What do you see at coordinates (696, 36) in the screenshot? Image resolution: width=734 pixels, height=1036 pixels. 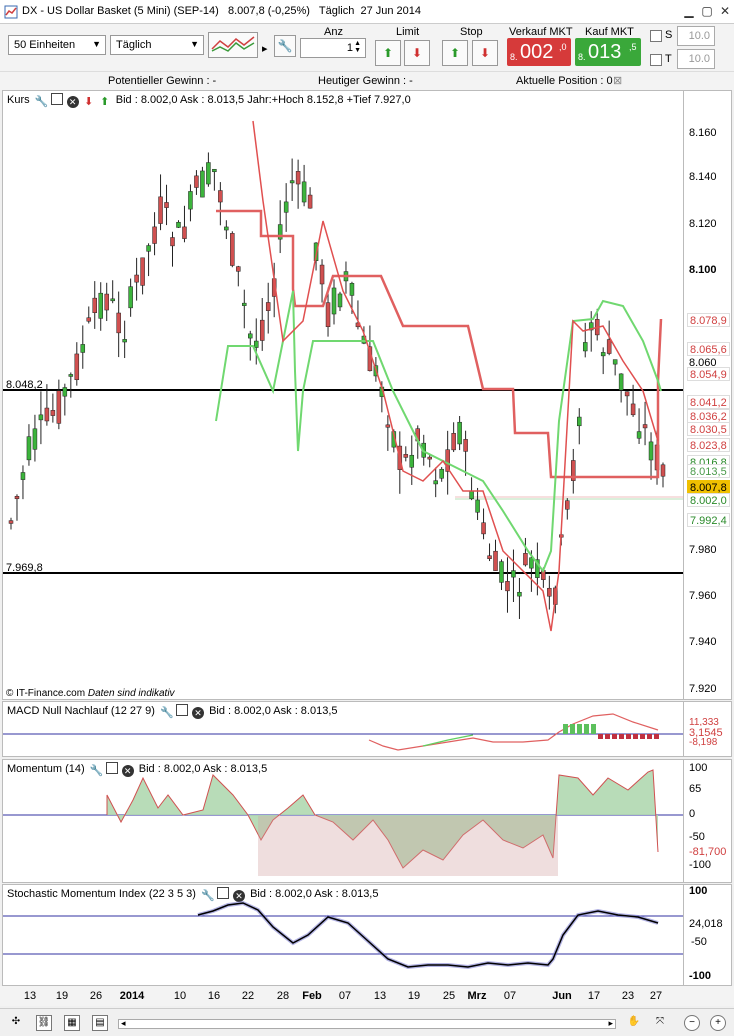 I see `s-value-input: 10.0` at bounding box center [696, 36].